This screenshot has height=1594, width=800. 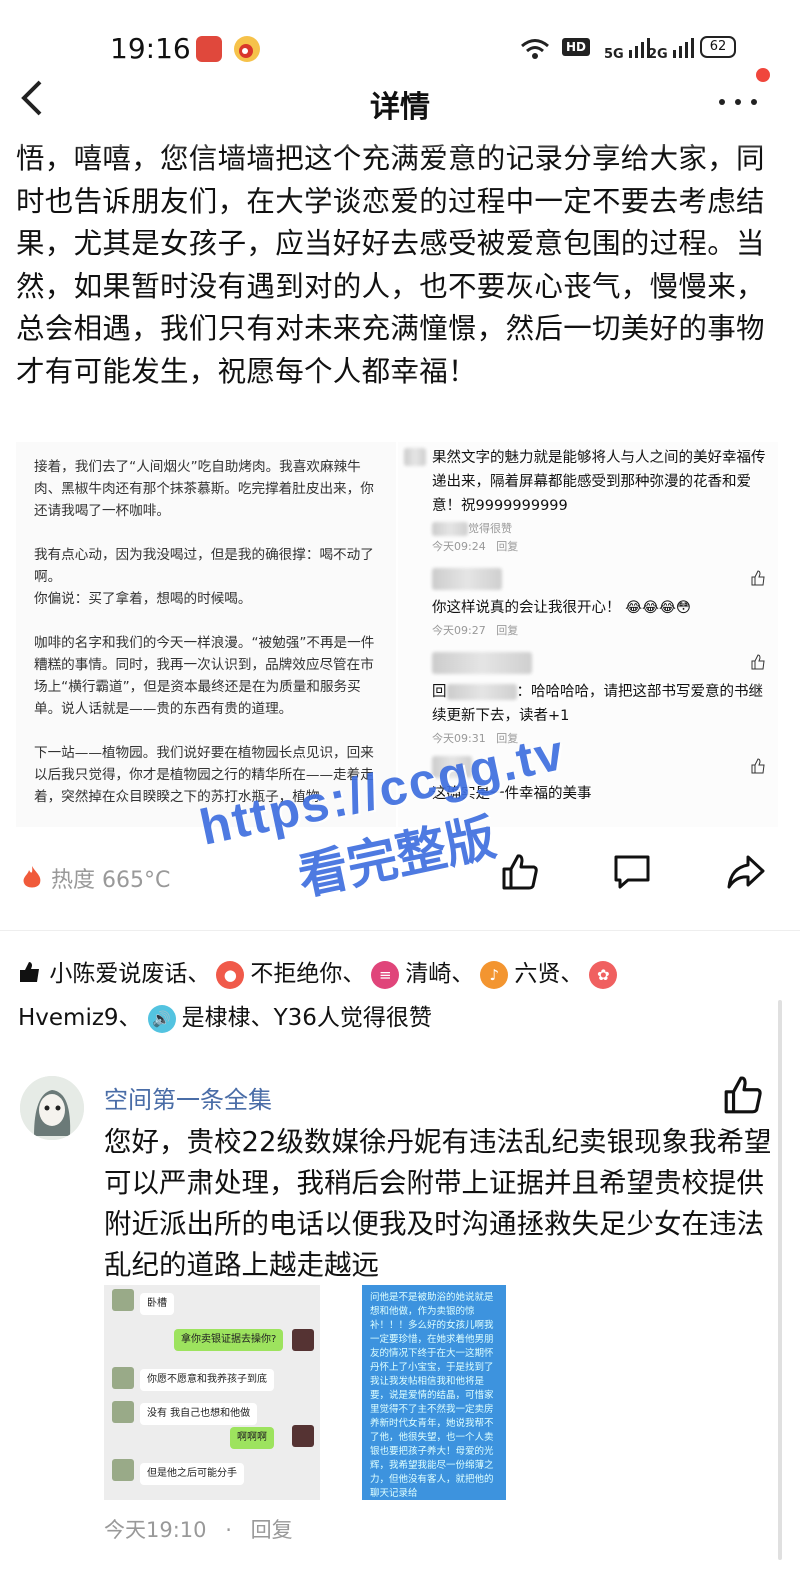 What do you see at coordinates (415, 457) in the screenshot?
I see `blurred-avatar` at bounding box center [415, 457].